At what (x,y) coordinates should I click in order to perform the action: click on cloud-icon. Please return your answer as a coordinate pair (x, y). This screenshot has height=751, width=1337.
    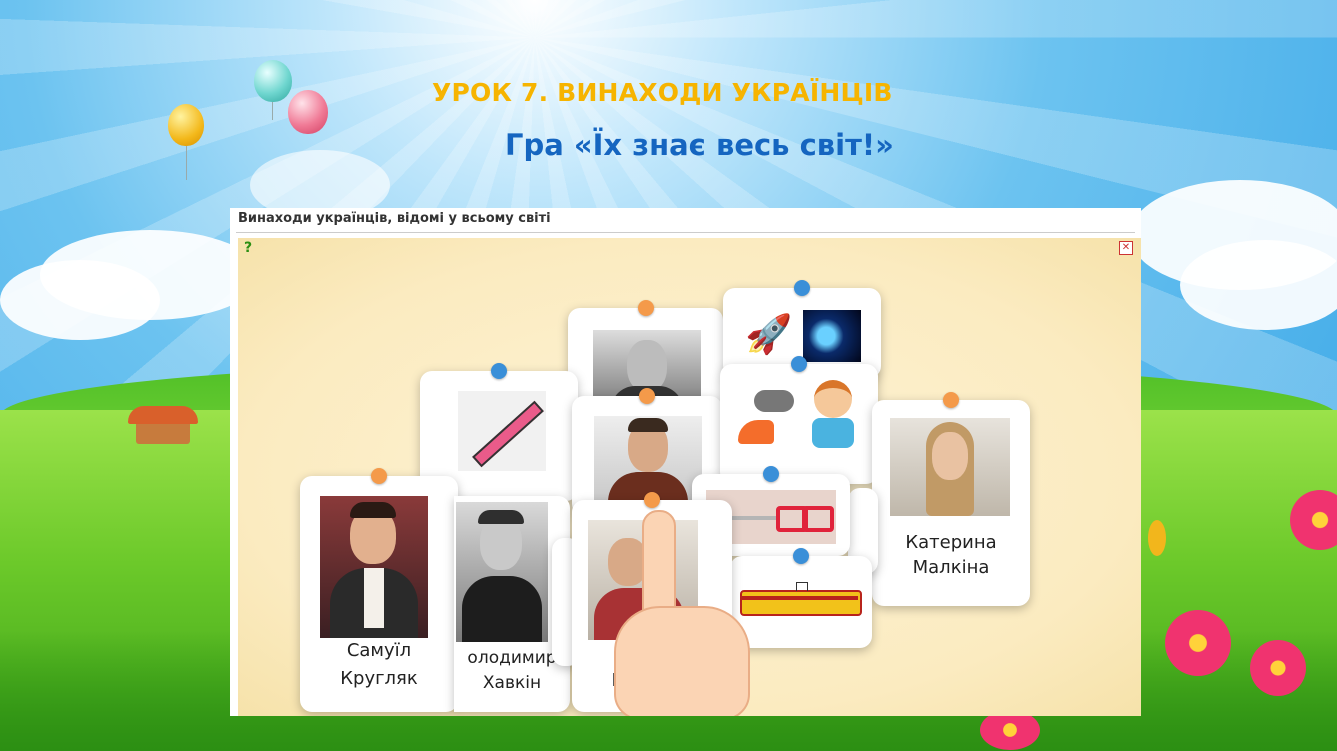
    Looking at the image, I should click on (774, 401).